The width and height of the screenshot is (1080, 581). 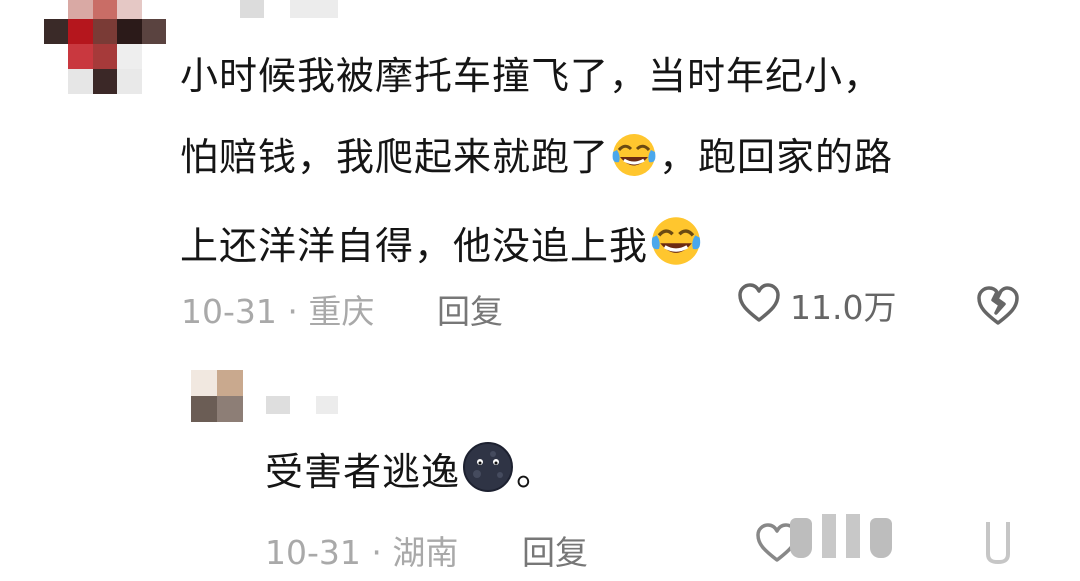 I want to click on reply-meta: 10-31 · 湖南, so click(x=361, y=550).